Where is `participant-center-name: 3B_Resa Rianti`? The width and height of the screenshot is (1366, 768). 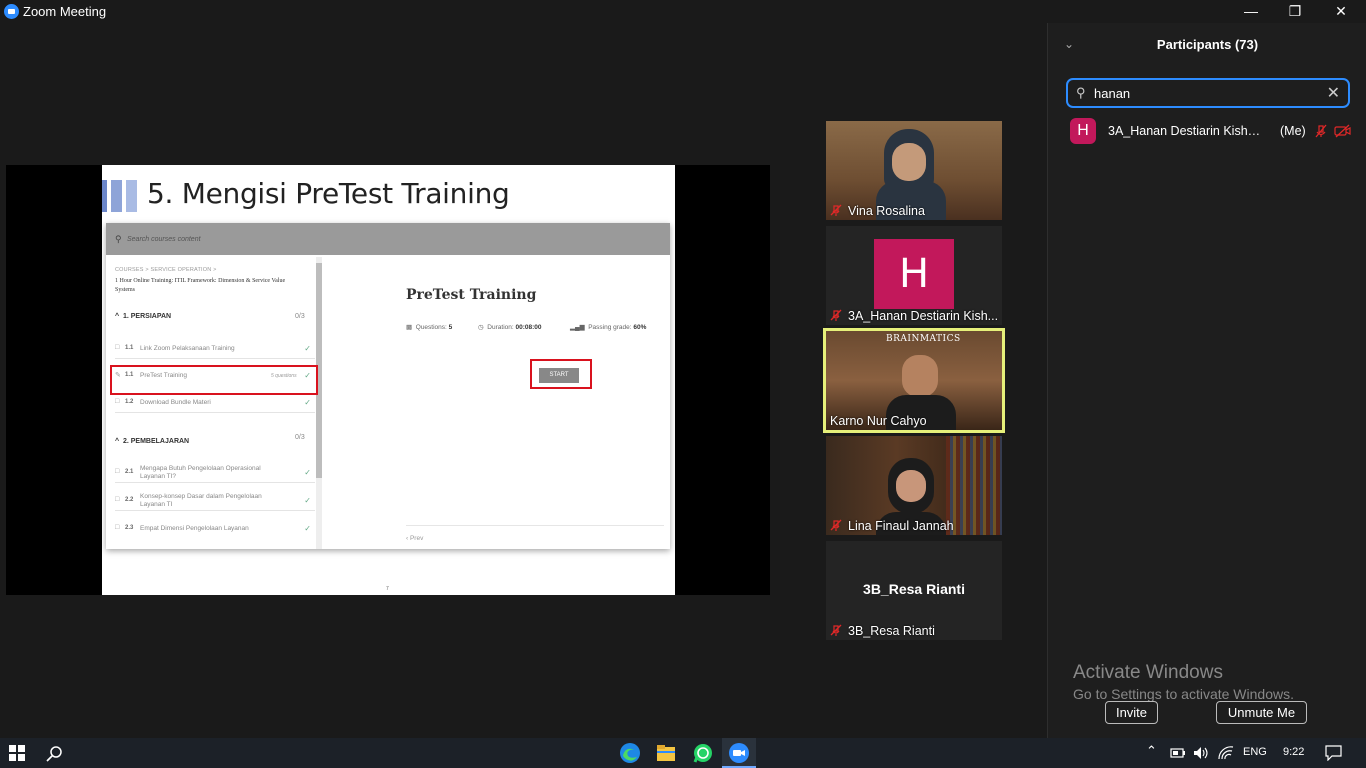
participant-center-name: 3B_Resa Rianti is located at coordinates (914, 589).